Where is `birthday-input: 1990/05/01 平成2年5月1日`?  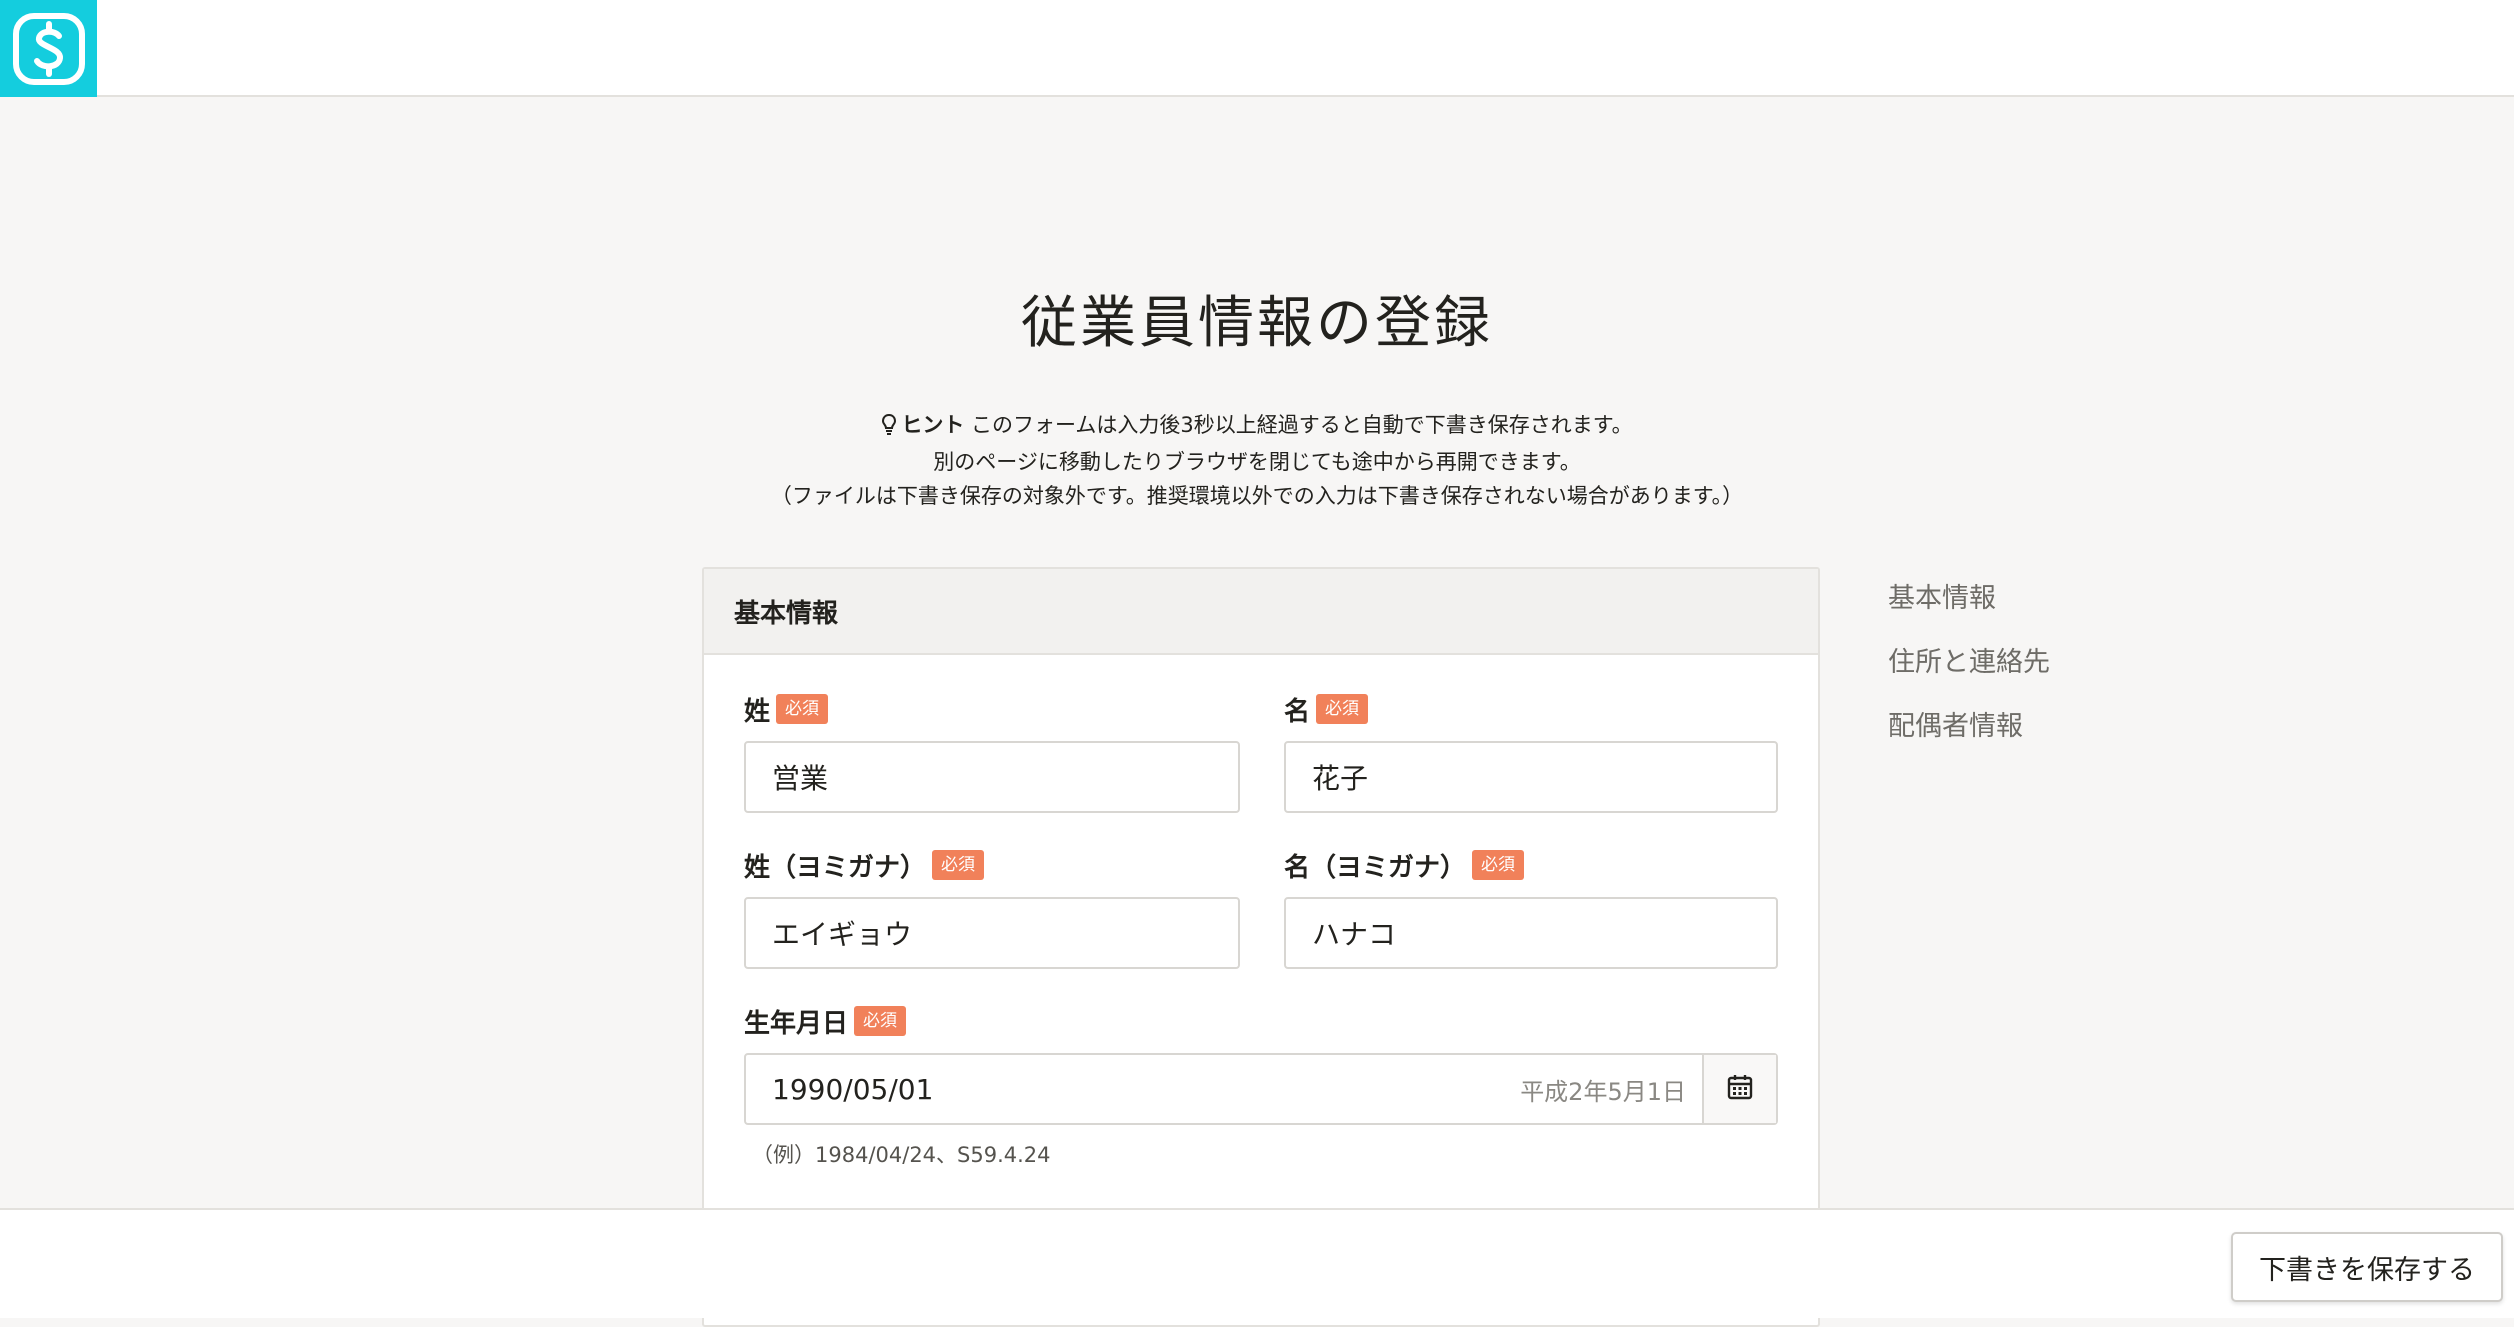 birthday-input: 1990/05/01 平成2年5月1日 is located at coordinates (1224, 1089).